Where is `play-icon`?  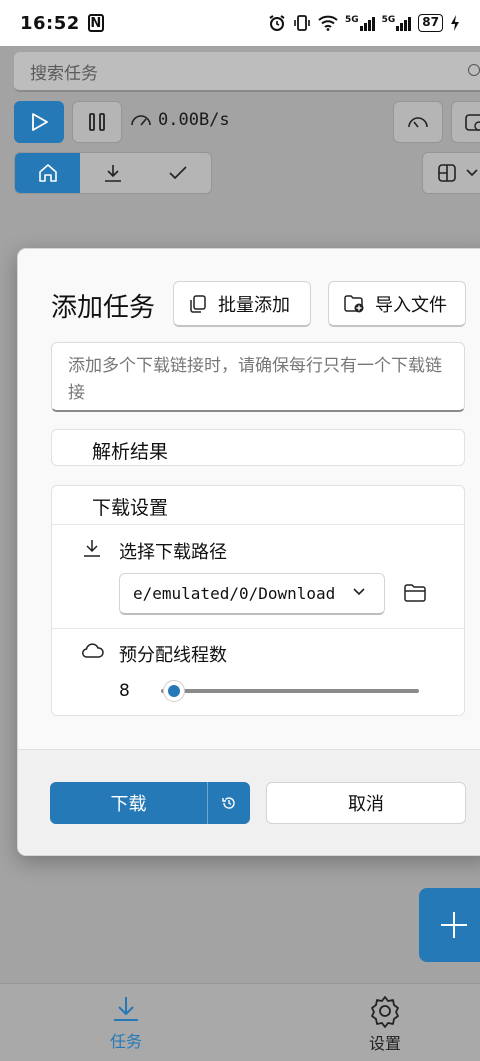
play-icon is located at coordinates (40, 122).